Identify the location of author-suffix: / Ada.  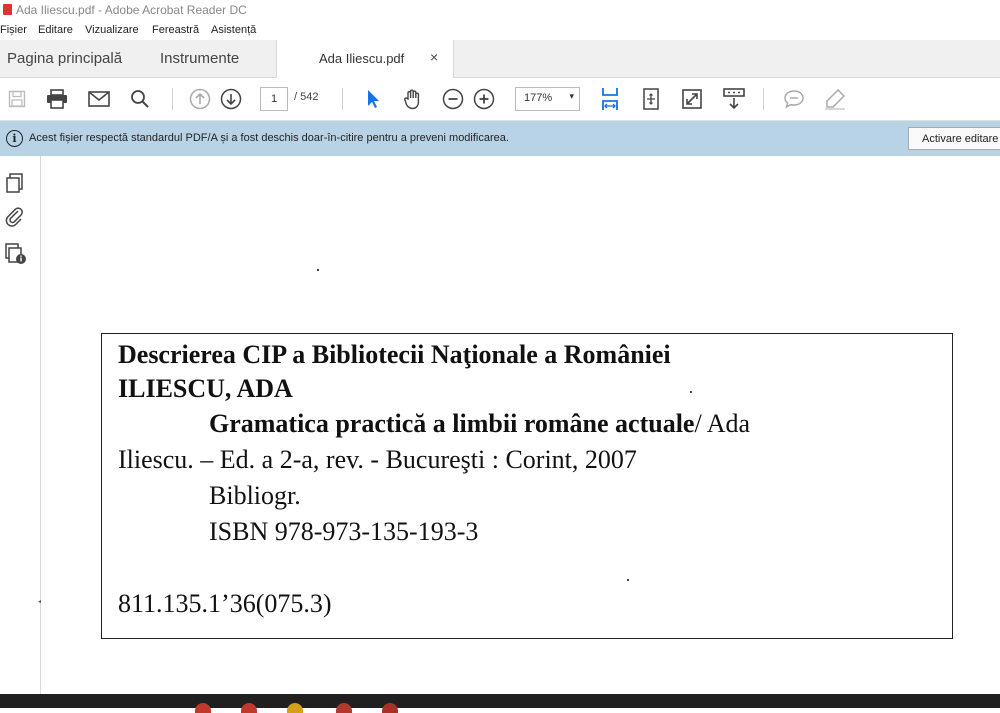
(722, 423).